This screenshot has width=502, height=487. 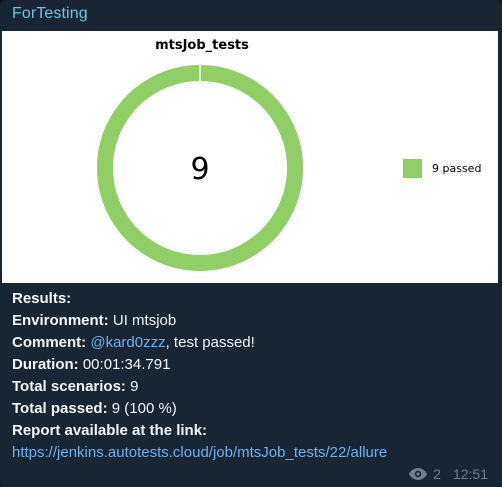 What do you see at coordinates (126, 364) in the screenshot?
I see `duration-value: 00:01:34.791` at bounding box center [126, 364].